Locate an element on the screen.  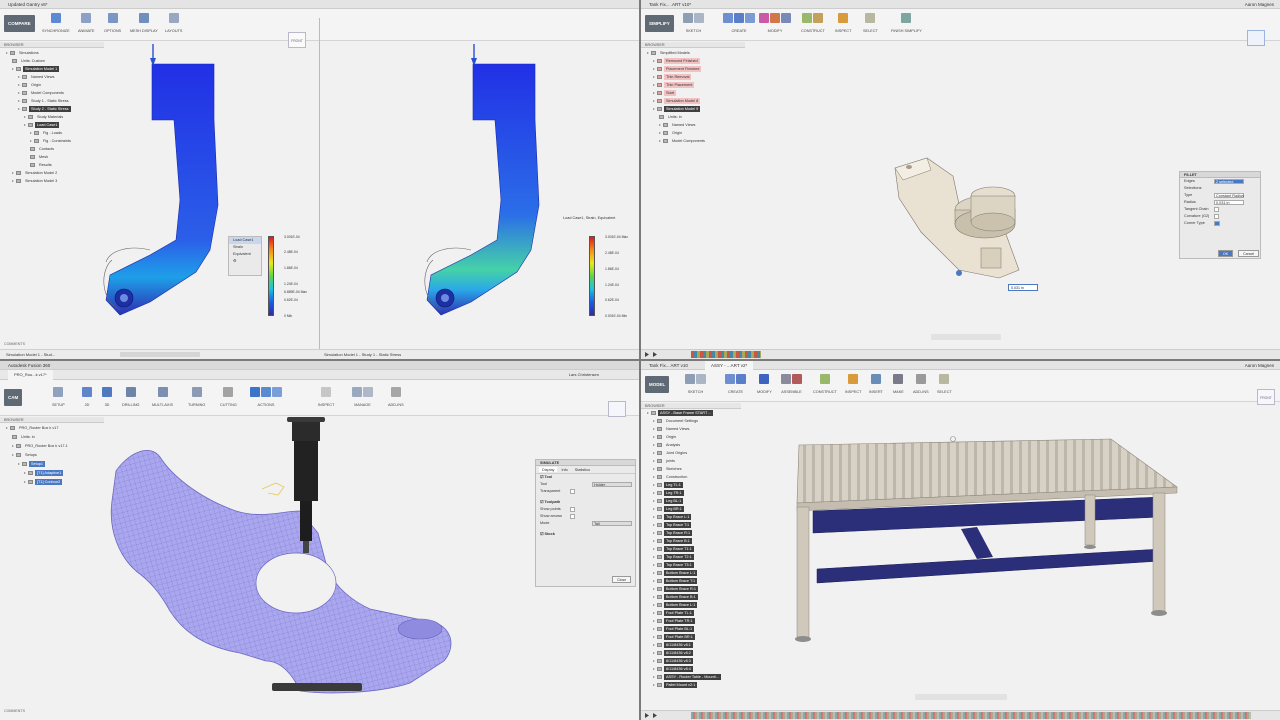
show-points-row: Show points is located at coordinates (585, 509).